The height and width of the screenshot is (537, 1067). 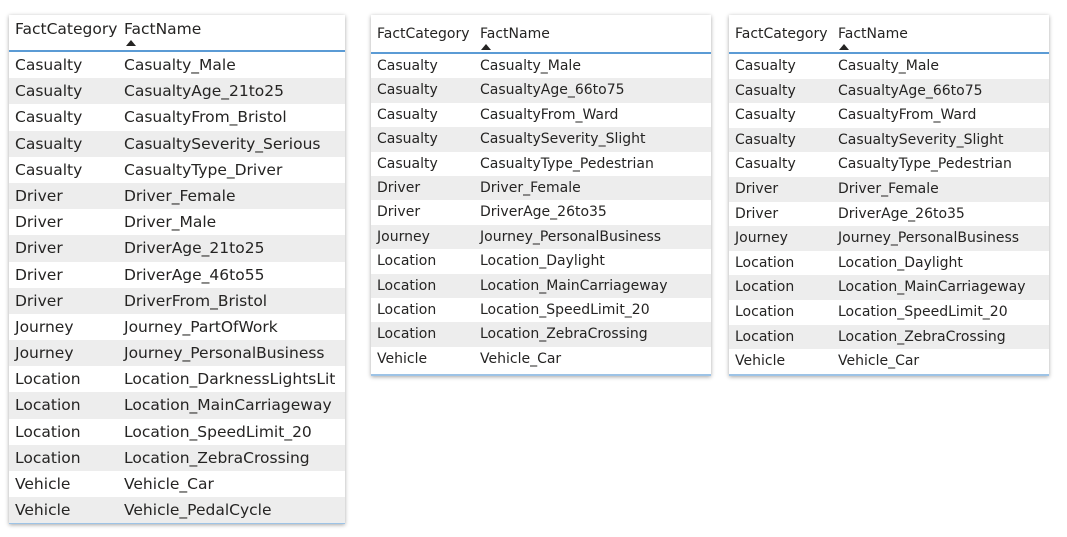 What do you see at coordinates (194, 248) in the screenshot?
I see `cell-factname: DriverAge_21to25` at bounding box center [194, 248].